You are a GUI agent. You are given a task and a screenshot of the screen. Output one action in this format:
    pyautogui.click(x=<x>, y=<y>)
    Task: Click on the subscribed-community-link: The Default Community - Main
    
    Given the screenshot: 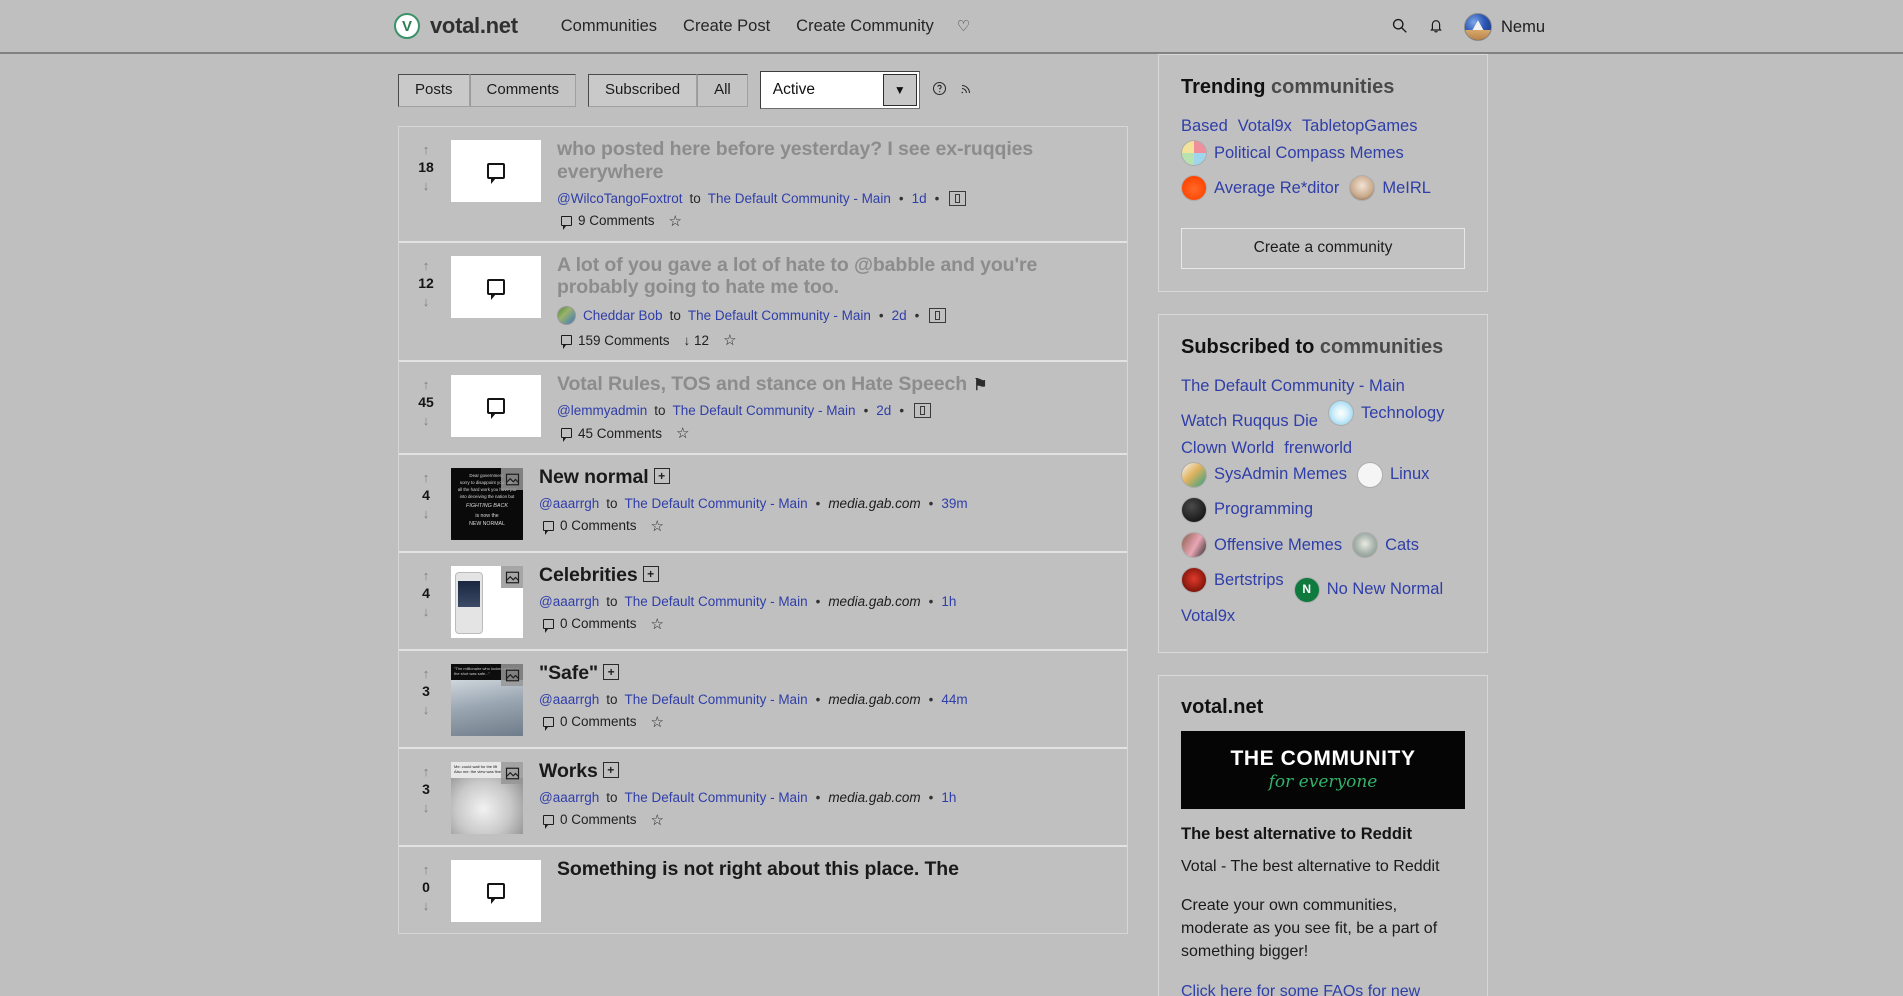 What is the action you would take?
    pyautogui.click(x=1293, y=386)
    